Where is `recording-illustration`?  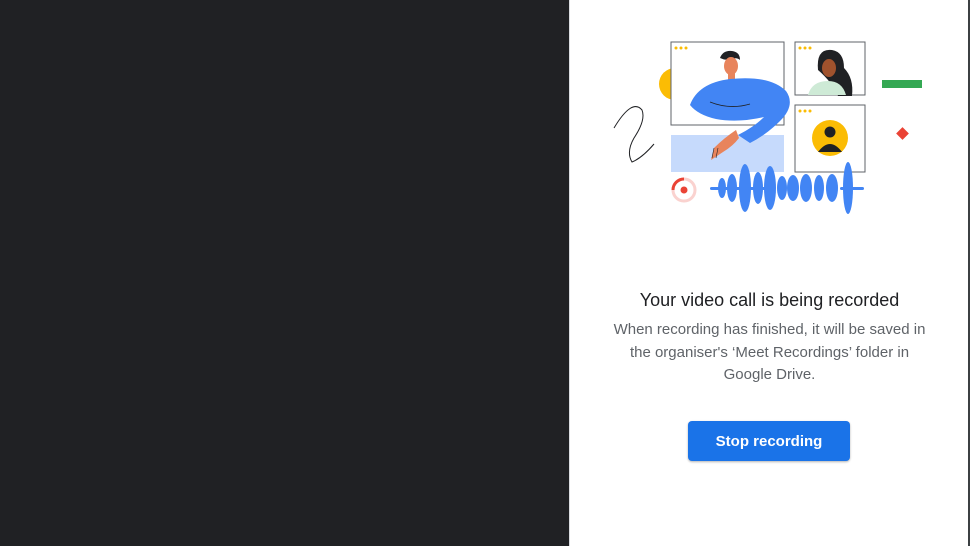 recording-illustration is located at coordinates (767, 127).